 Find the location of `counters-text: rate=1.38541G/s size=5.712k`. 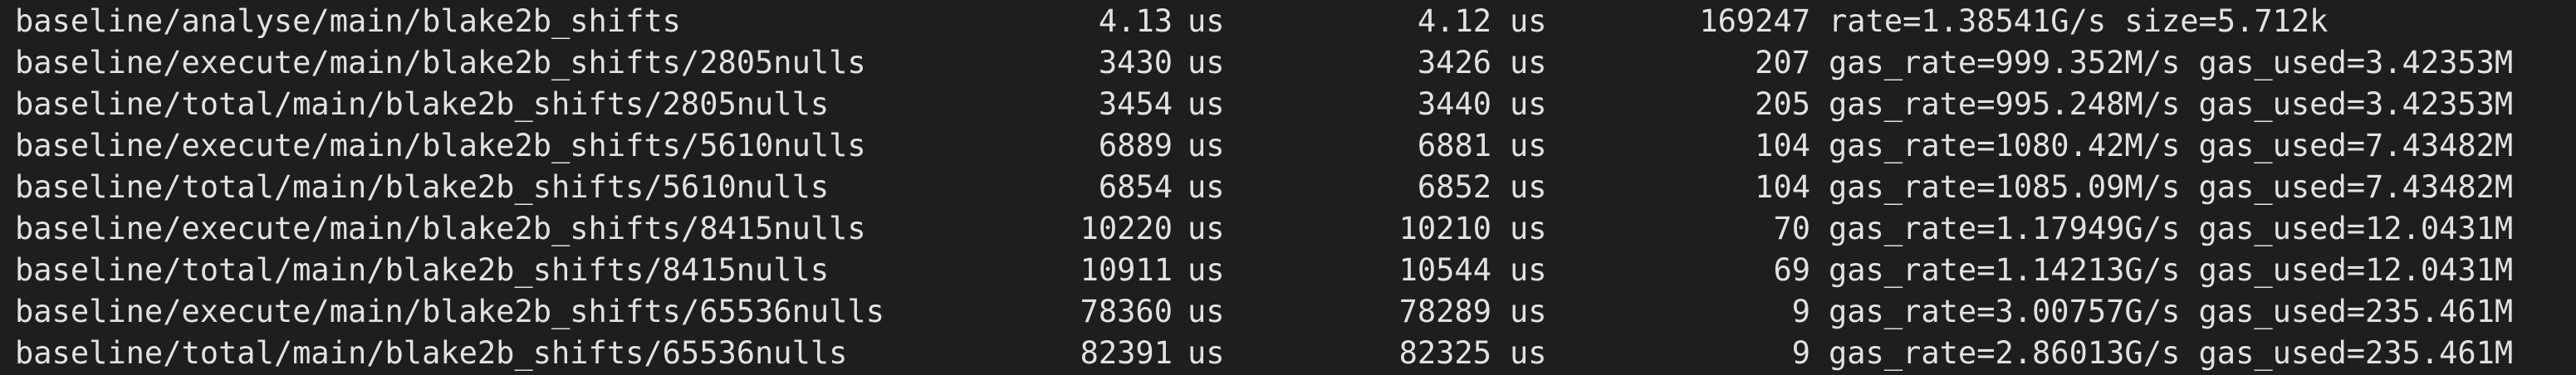

counters-text: rate=1.38541G/s size=5.712k is located at coordinates (2079, 21).